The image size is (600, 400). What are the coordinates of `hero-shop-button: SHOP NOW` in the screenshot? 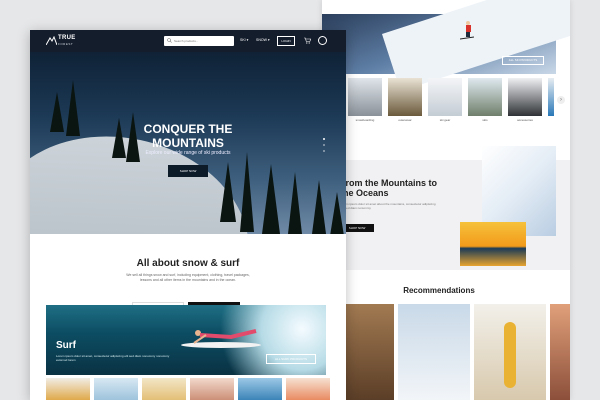 It's located at (188, 171).